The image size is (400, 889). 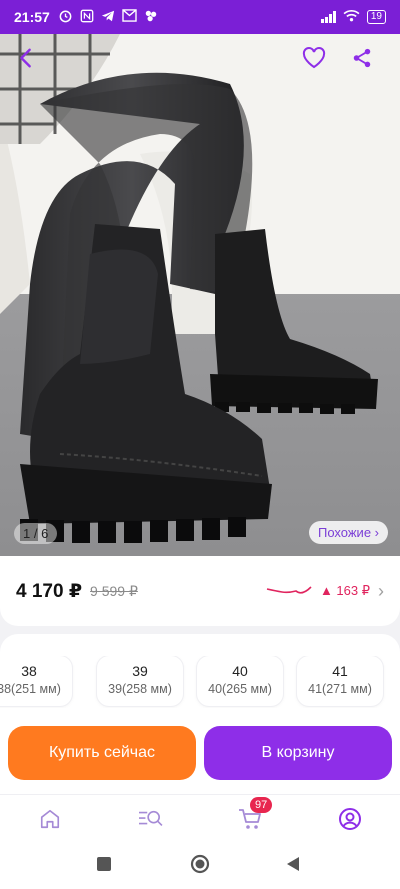 I want to click on recents-icon, so click(x=104, y=866).